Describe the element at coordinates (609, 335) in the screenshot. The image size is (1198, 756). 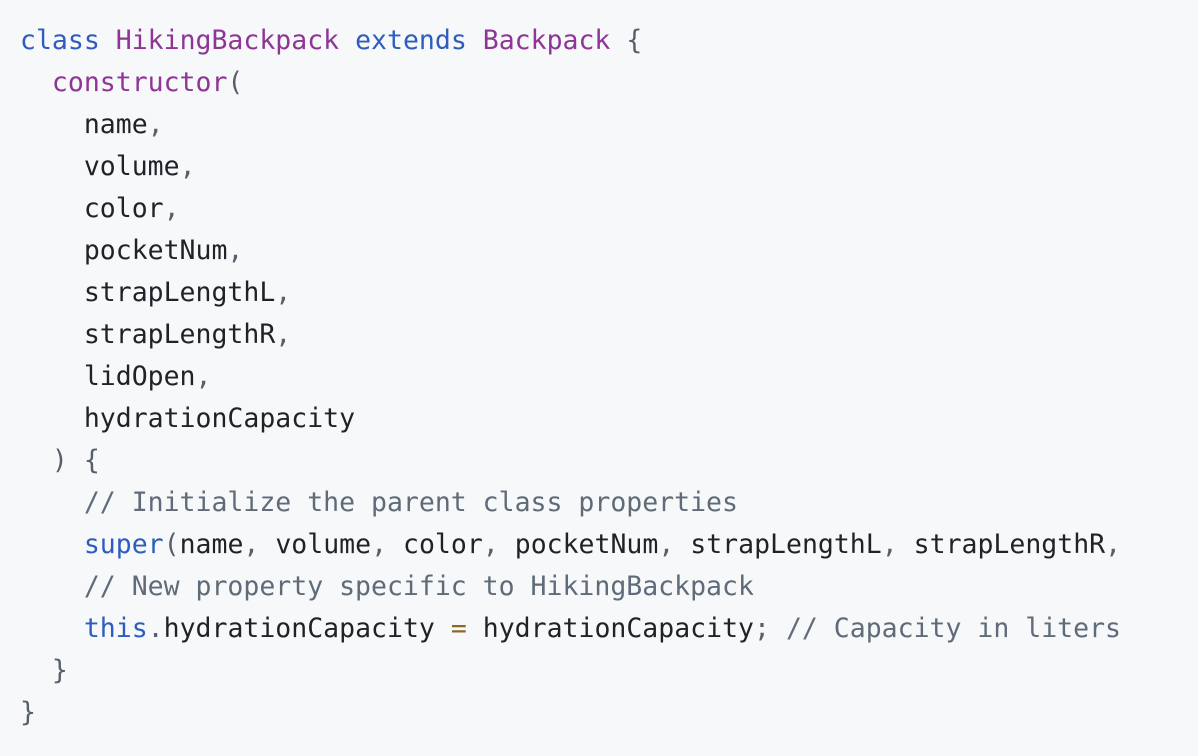
I see `code-line: strapLengthR,` at that location.